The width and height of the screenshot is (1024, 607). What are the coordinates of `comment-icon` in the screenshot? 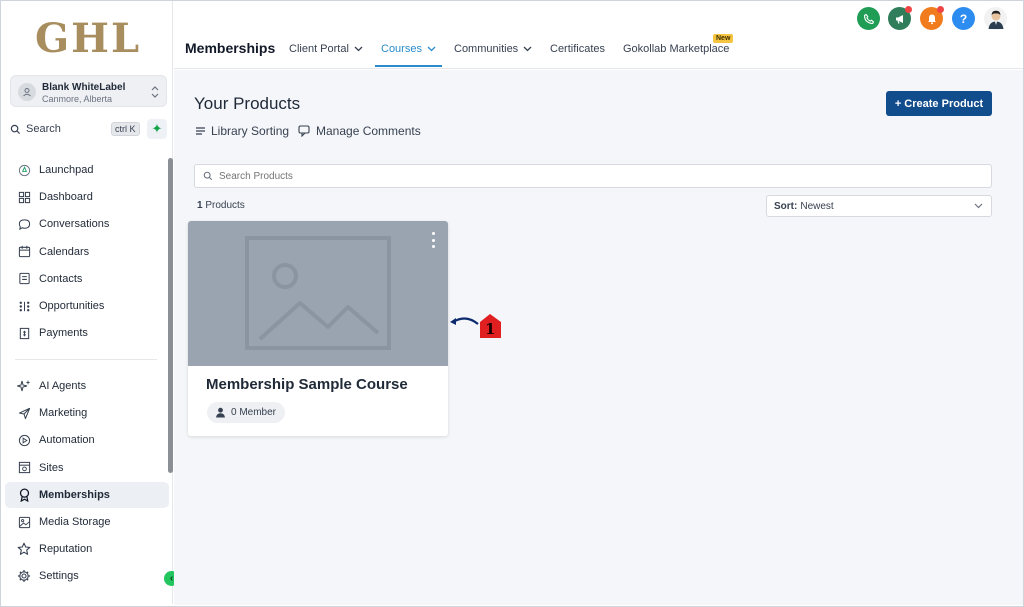 It's located at (304, 131).